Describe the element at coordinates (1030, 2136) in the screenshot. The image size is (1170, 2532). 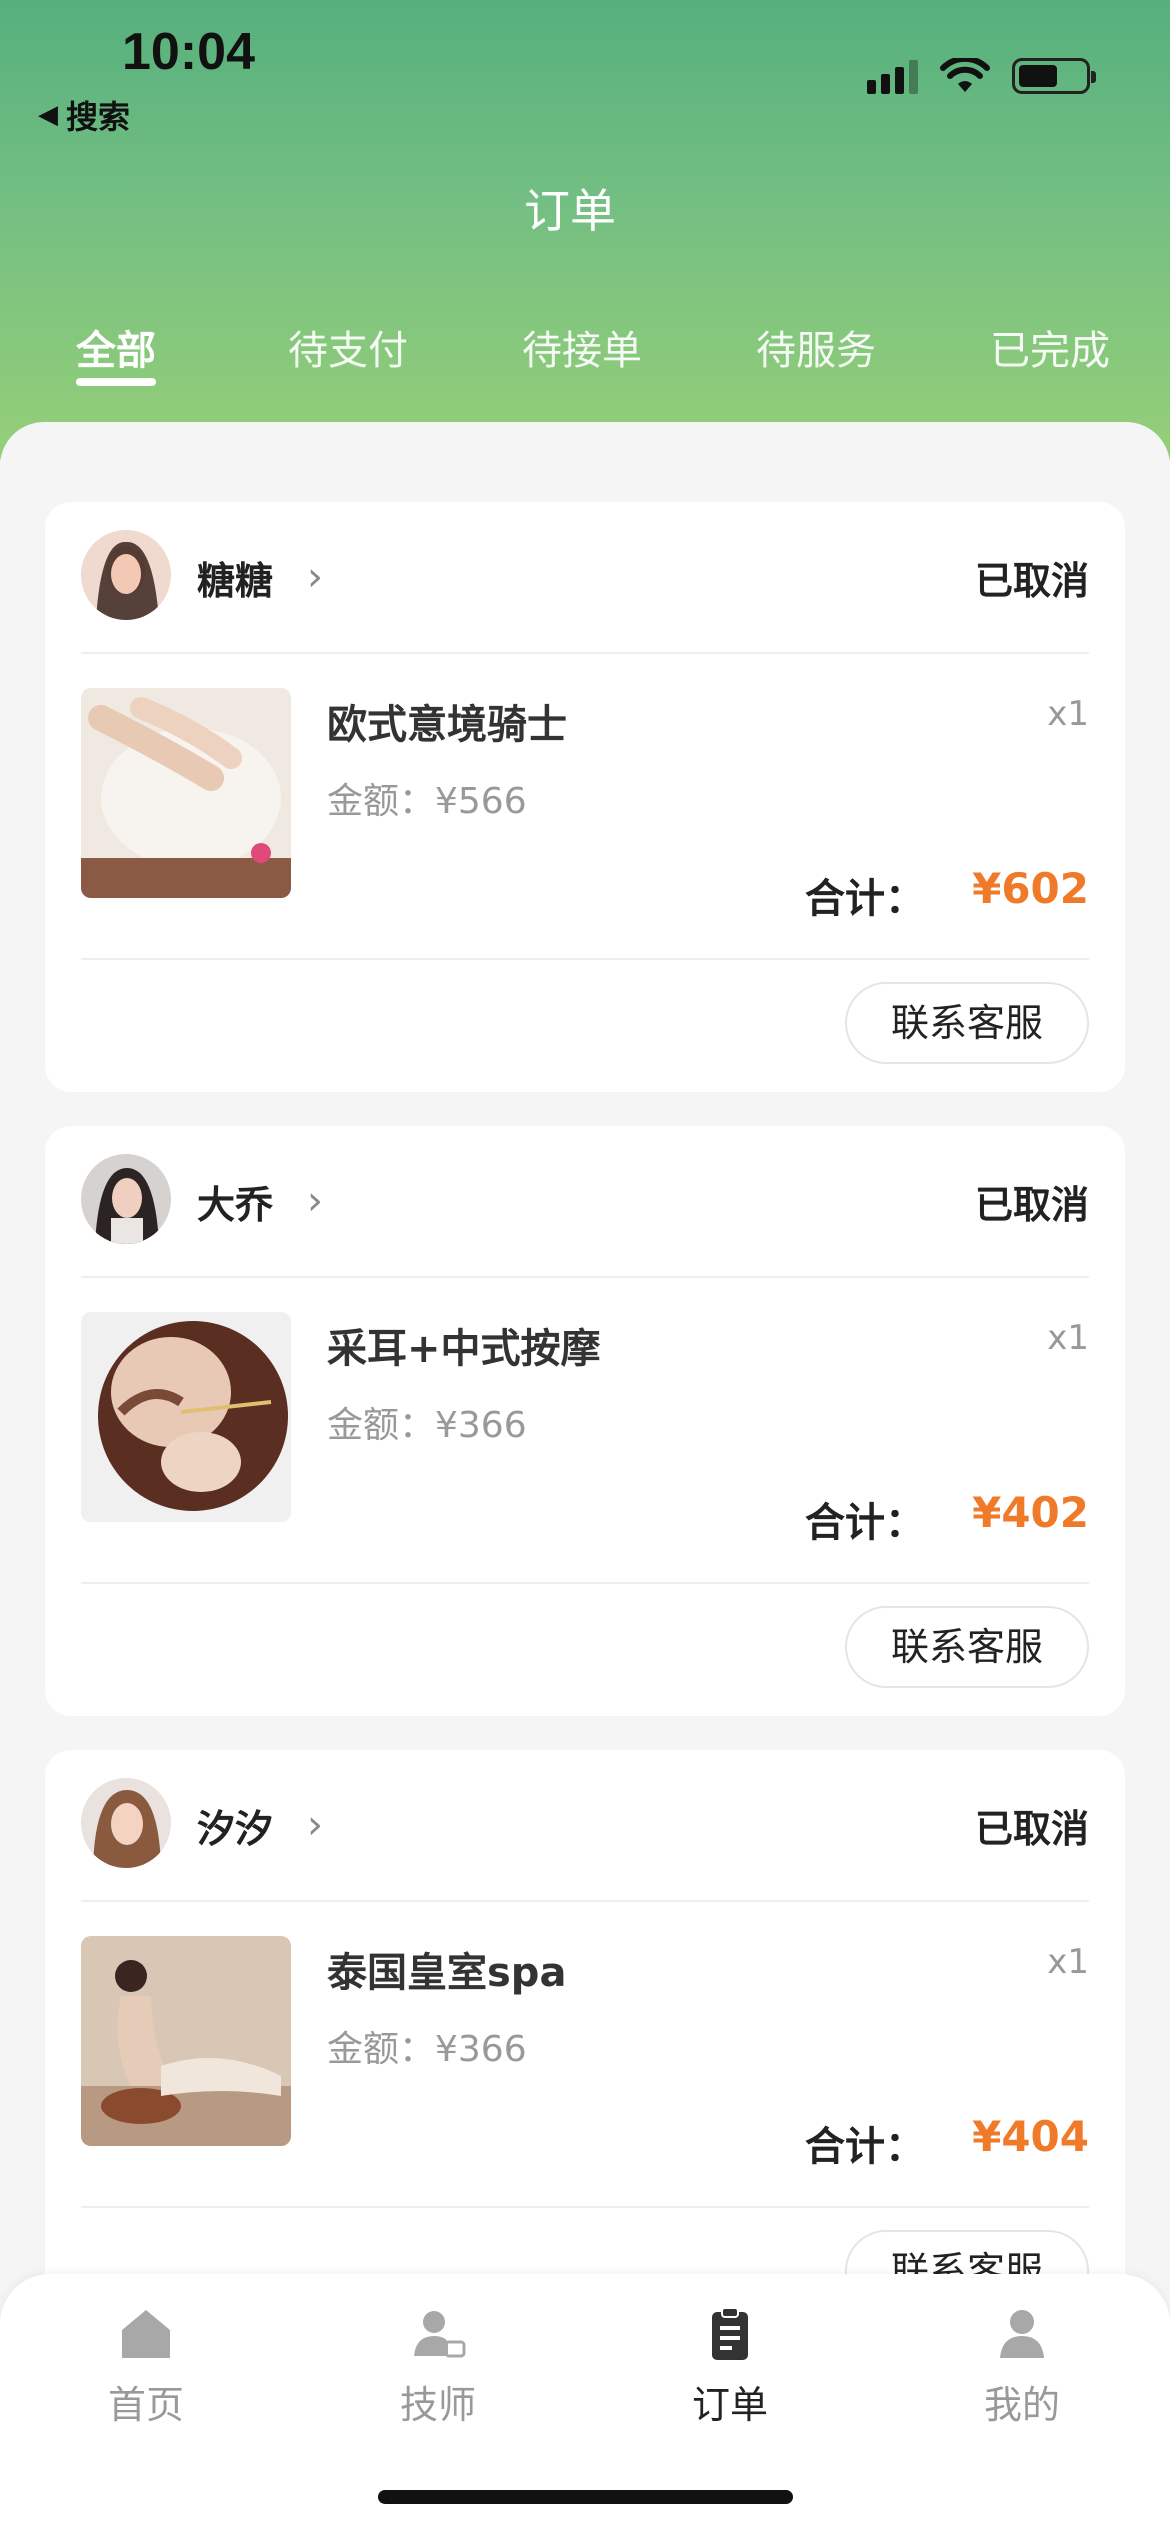
I see `total-amount: ¥404` at that location.